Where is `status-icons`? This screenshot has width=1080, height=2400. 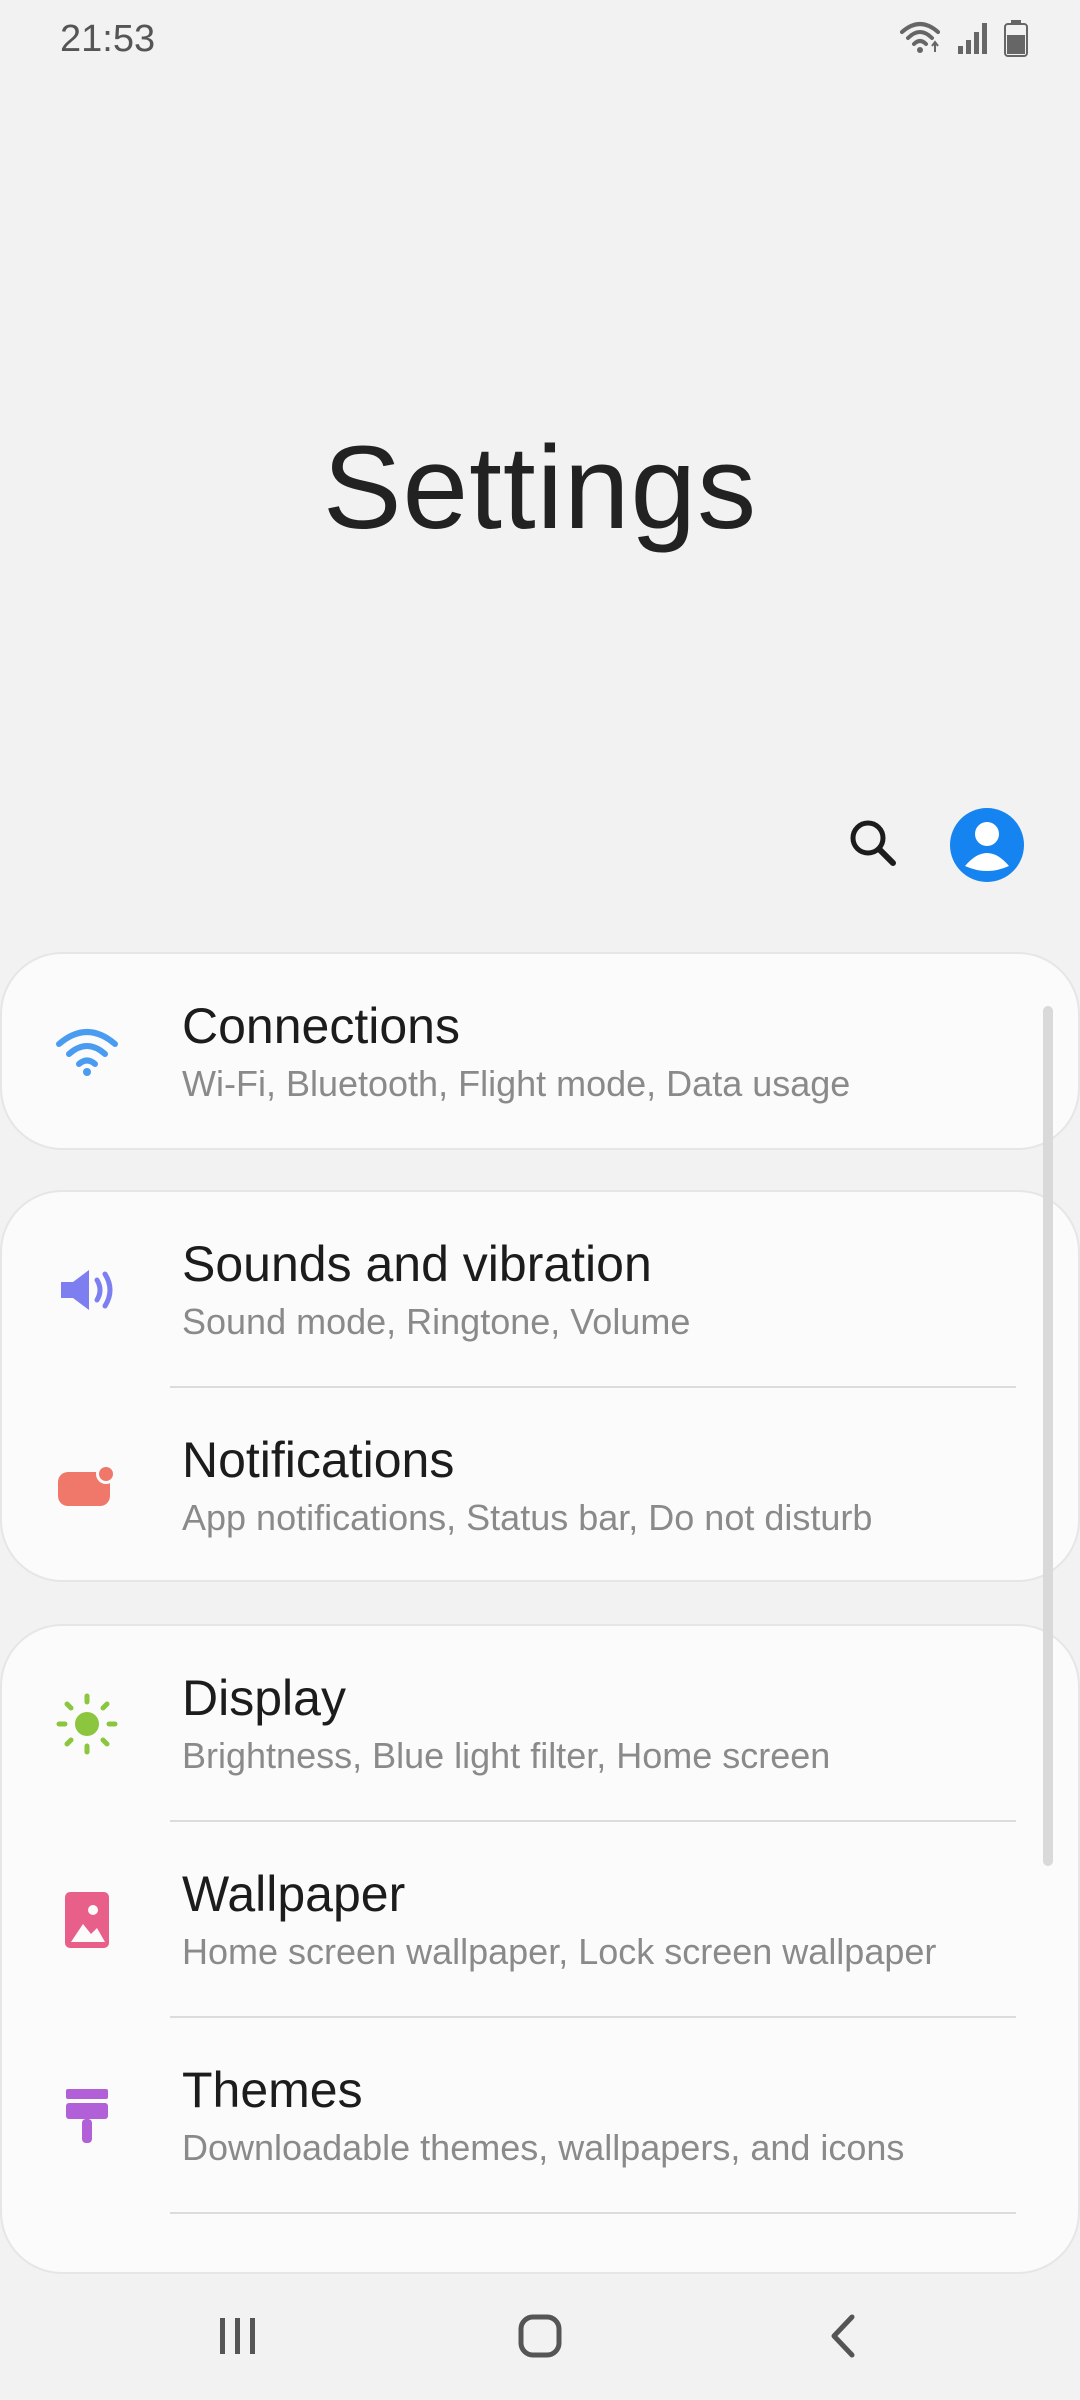
status-icons is located at coordinates (963, 38).